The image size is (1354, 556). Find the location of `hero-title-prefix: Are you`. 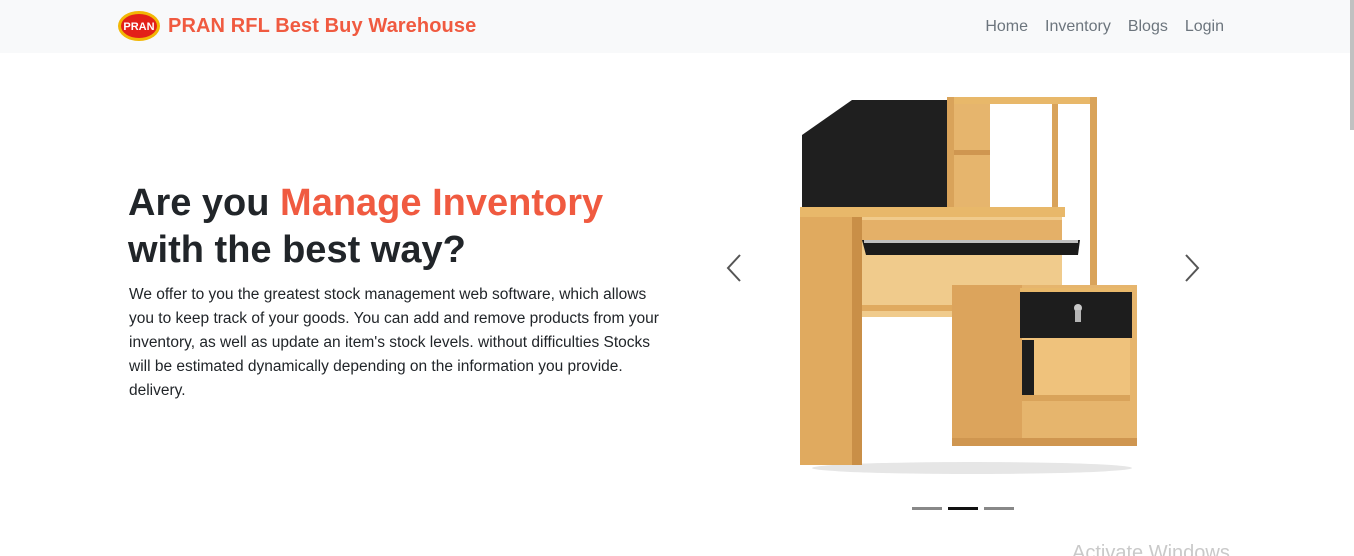

hero-title-prefix: Are you is located at coordinates (204, 203).